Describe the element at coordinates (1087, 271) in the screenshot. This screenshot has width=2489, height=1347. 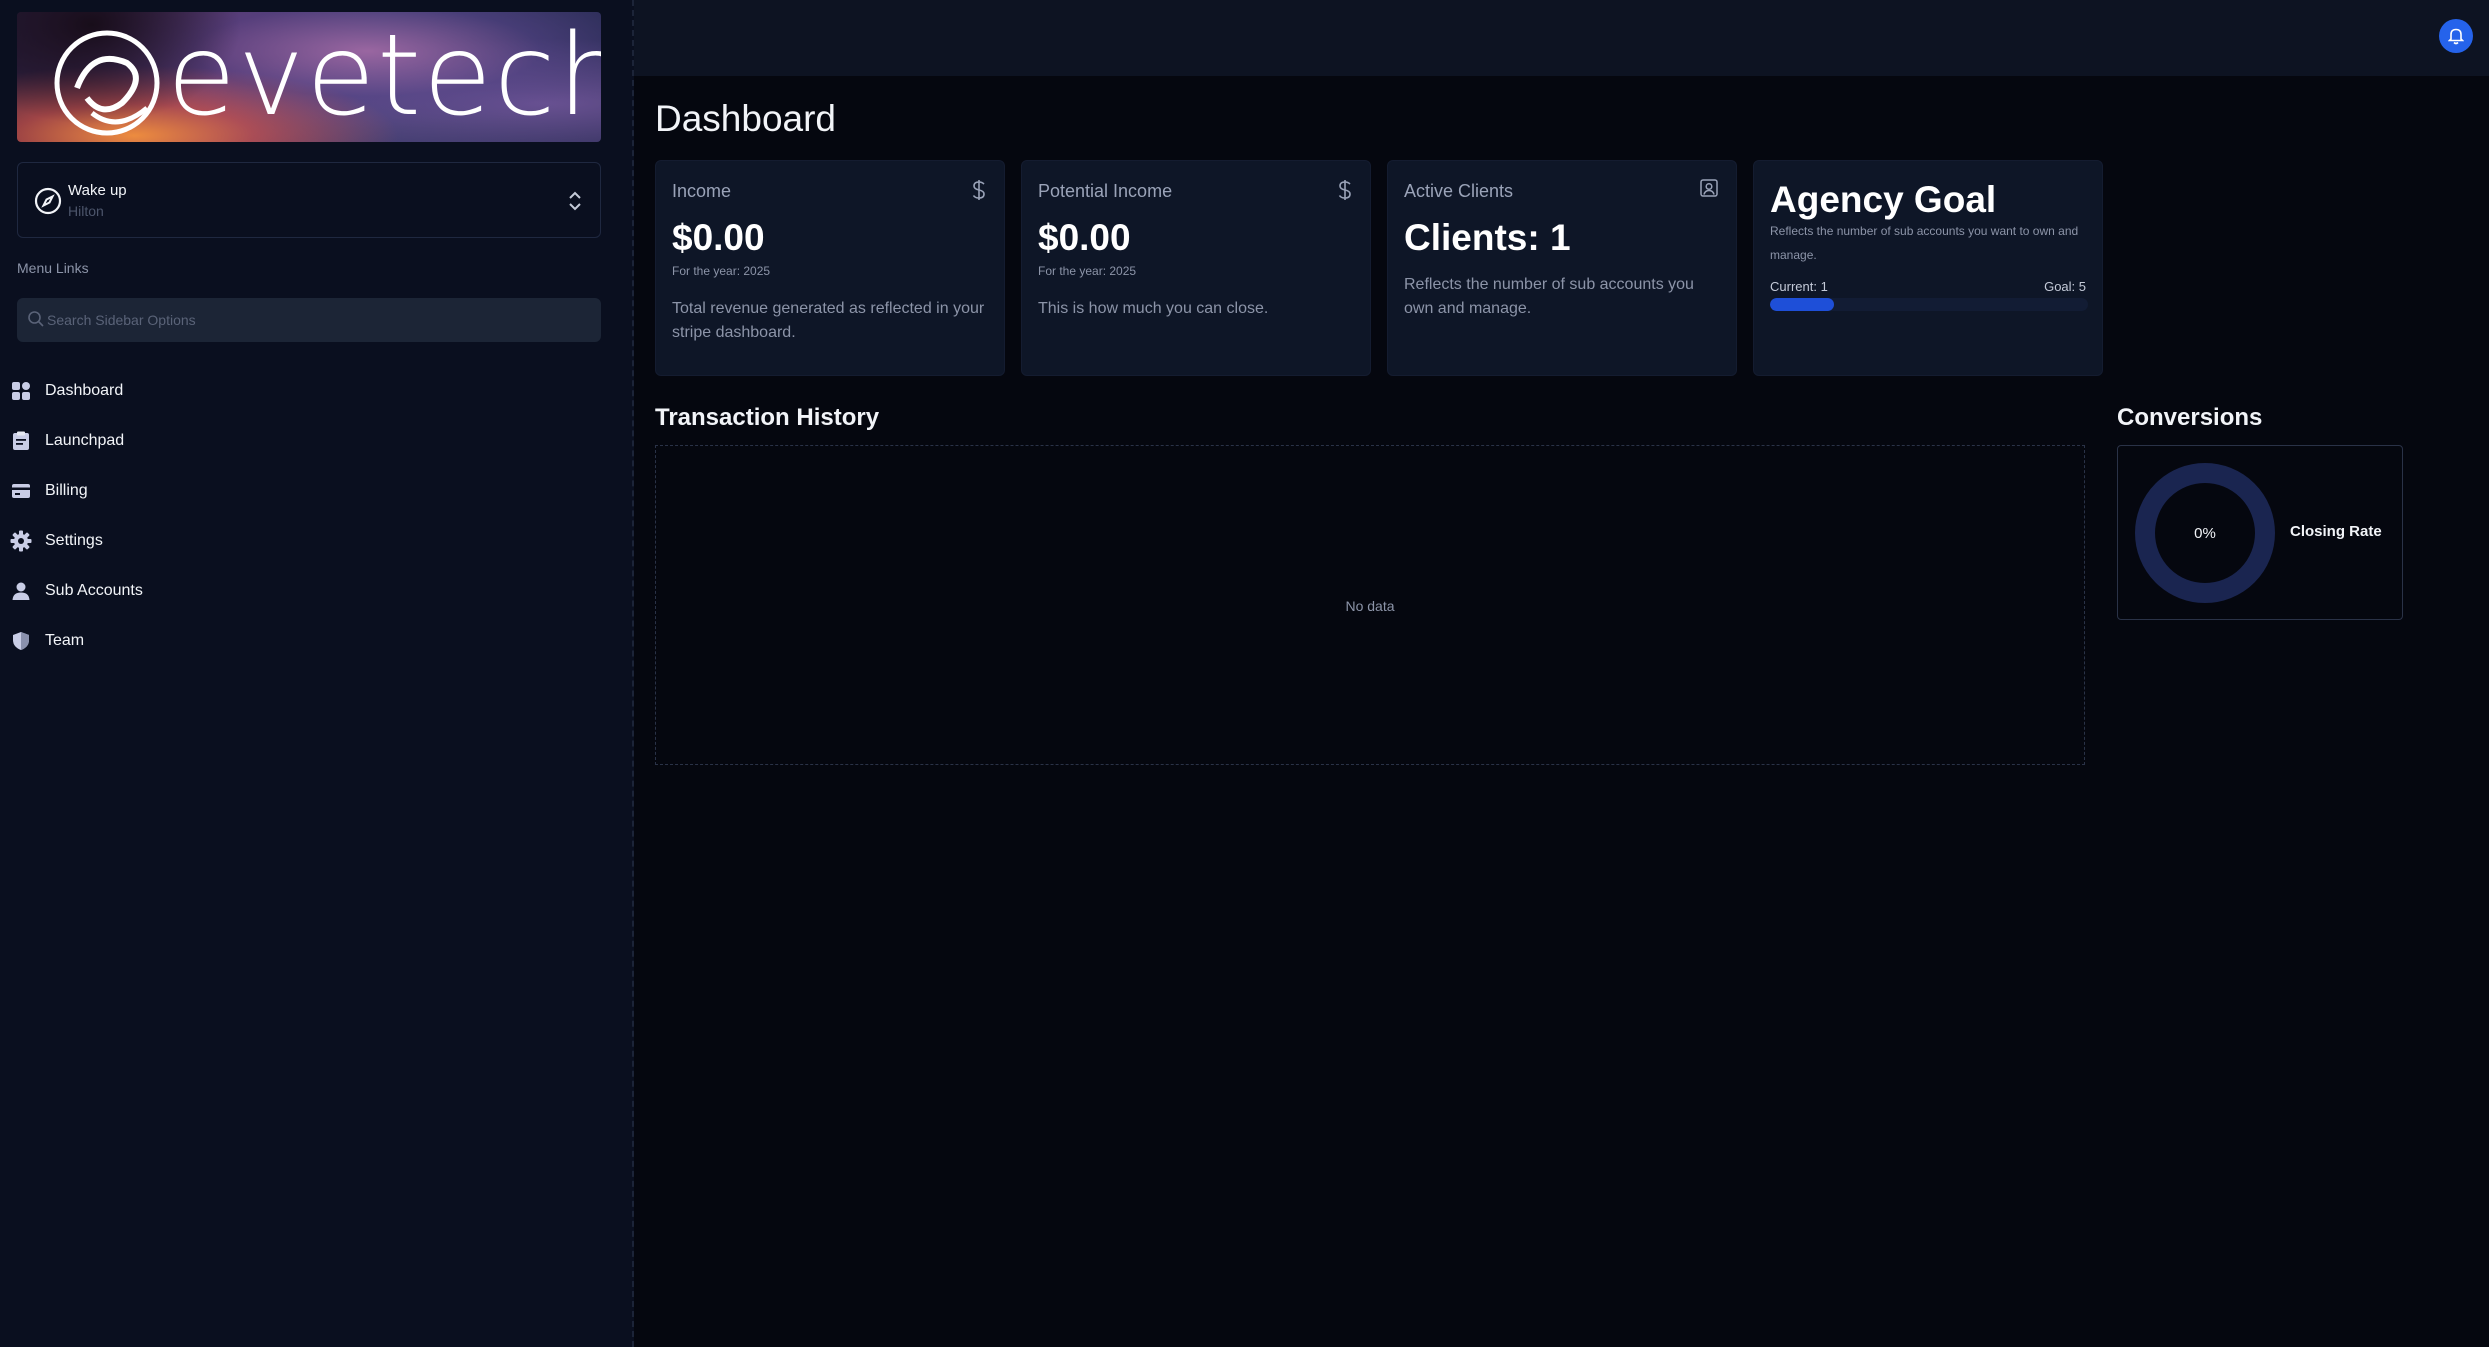
I see `potential-income-year: For the year: 2025` at that location.